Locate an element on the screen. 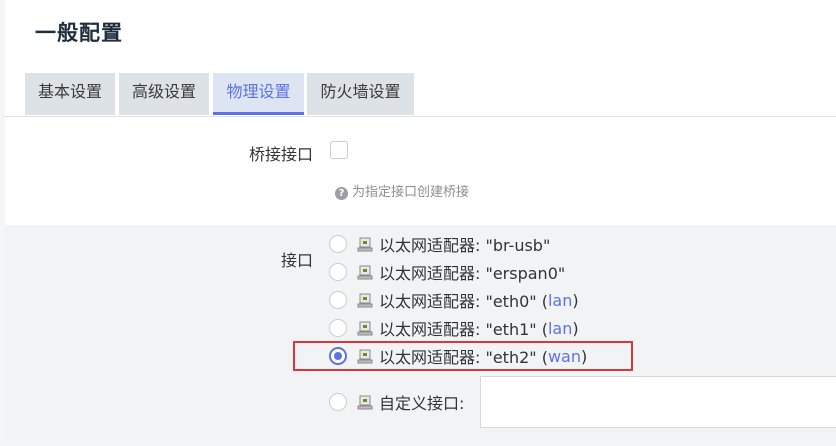 The width and height of the screenshot is (836, 446). interface-option-custom: 自定义接口: is located at coordinates (396, 402).